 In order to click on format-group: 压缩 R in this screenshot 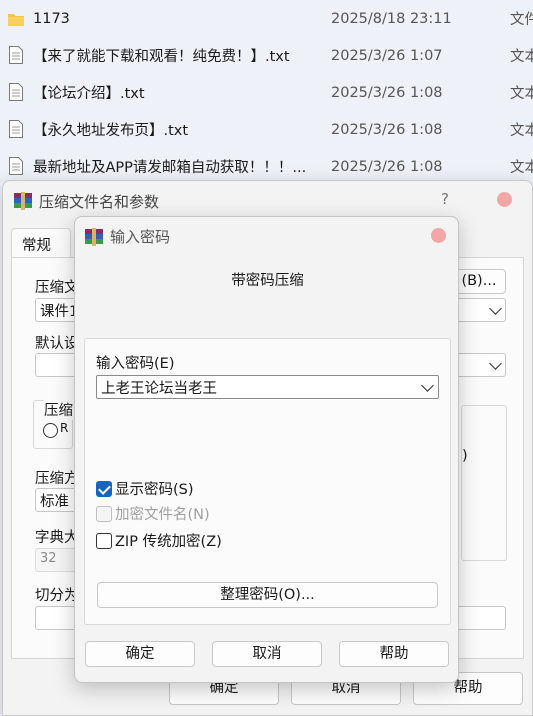, I will do `click(53, 424)`.